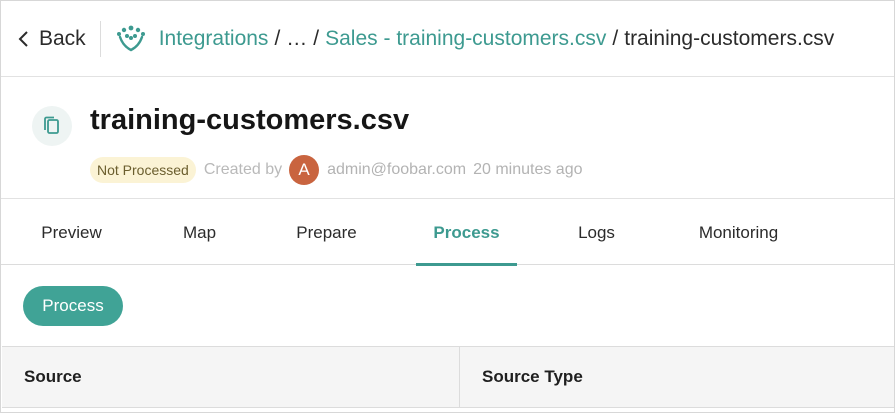 This screenshot has height=413, width=895. Describe the element at coordinates (729, 38) in the screenshot. I see `breadcrumb-current: training-customers.csv` at that location.